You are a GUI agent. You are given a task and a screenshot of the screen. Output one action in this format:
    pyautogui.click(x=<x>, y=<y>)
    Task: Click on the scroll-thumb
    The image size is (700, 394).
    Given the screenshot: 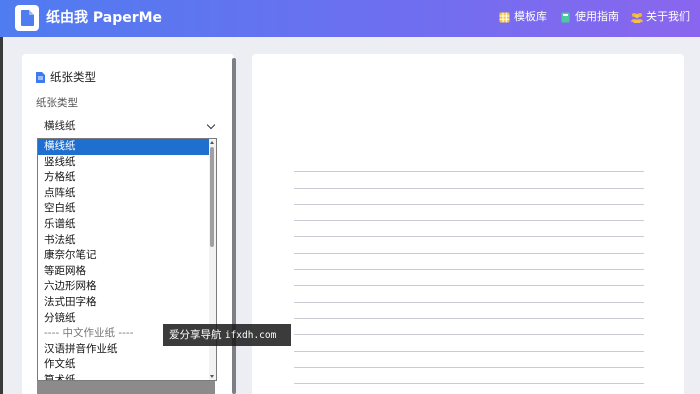 What is the action you would take?
    pyautogui.click(x=212, y=197)
    